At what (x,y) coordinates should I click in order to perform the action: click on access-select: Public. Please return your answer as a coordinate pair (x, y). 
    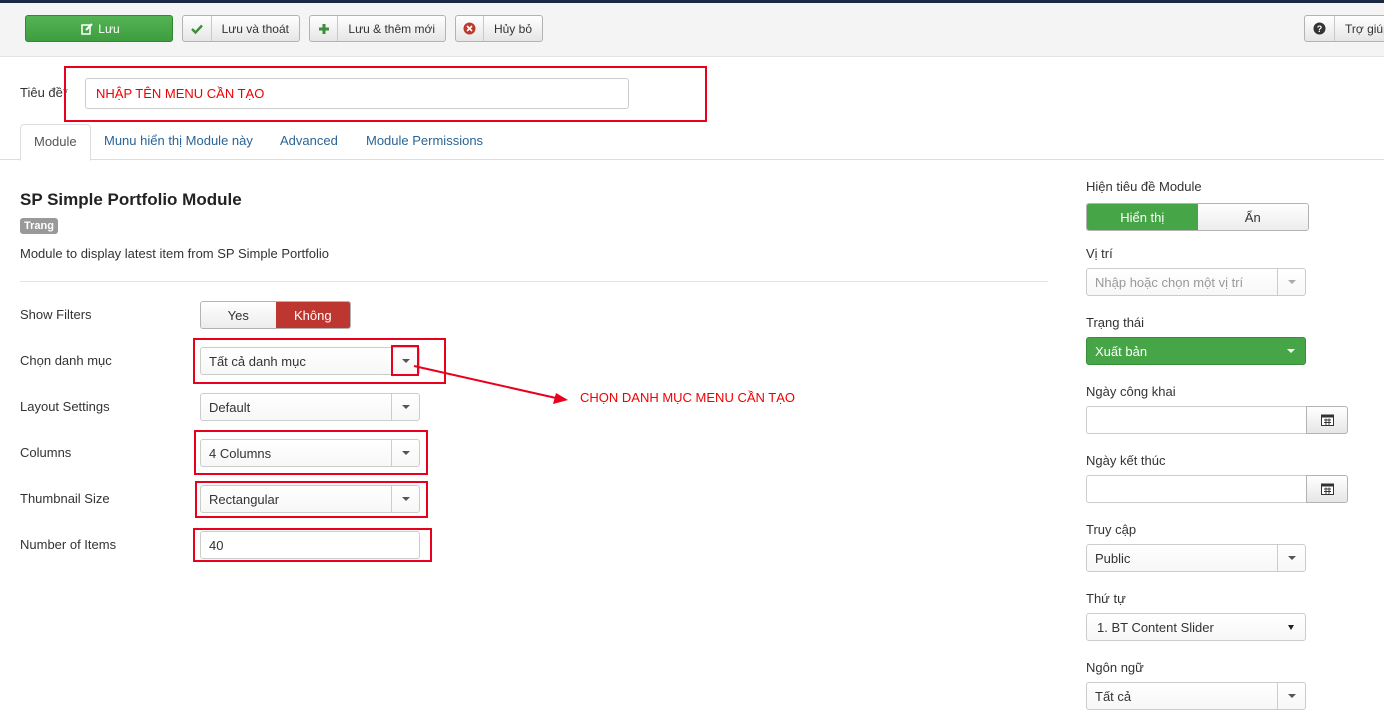
    Looking at the image, I should click on (1196, 558).